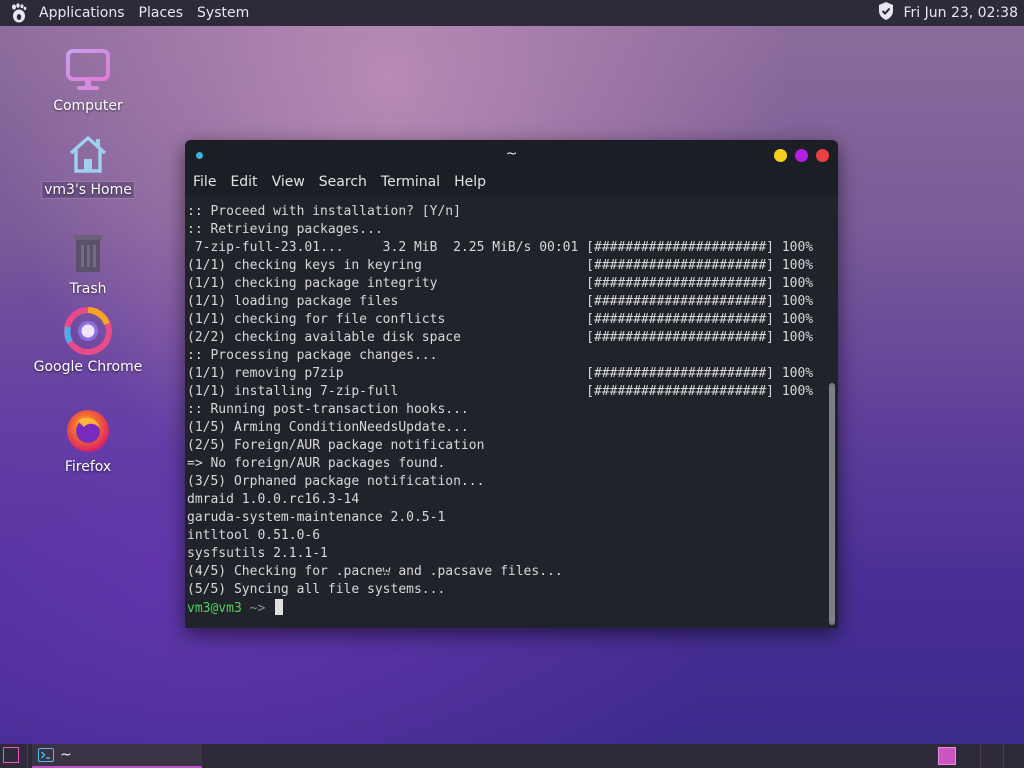 This screenshot has height=768, width=1024. I want to click on maximize-button, so click(801, 155).